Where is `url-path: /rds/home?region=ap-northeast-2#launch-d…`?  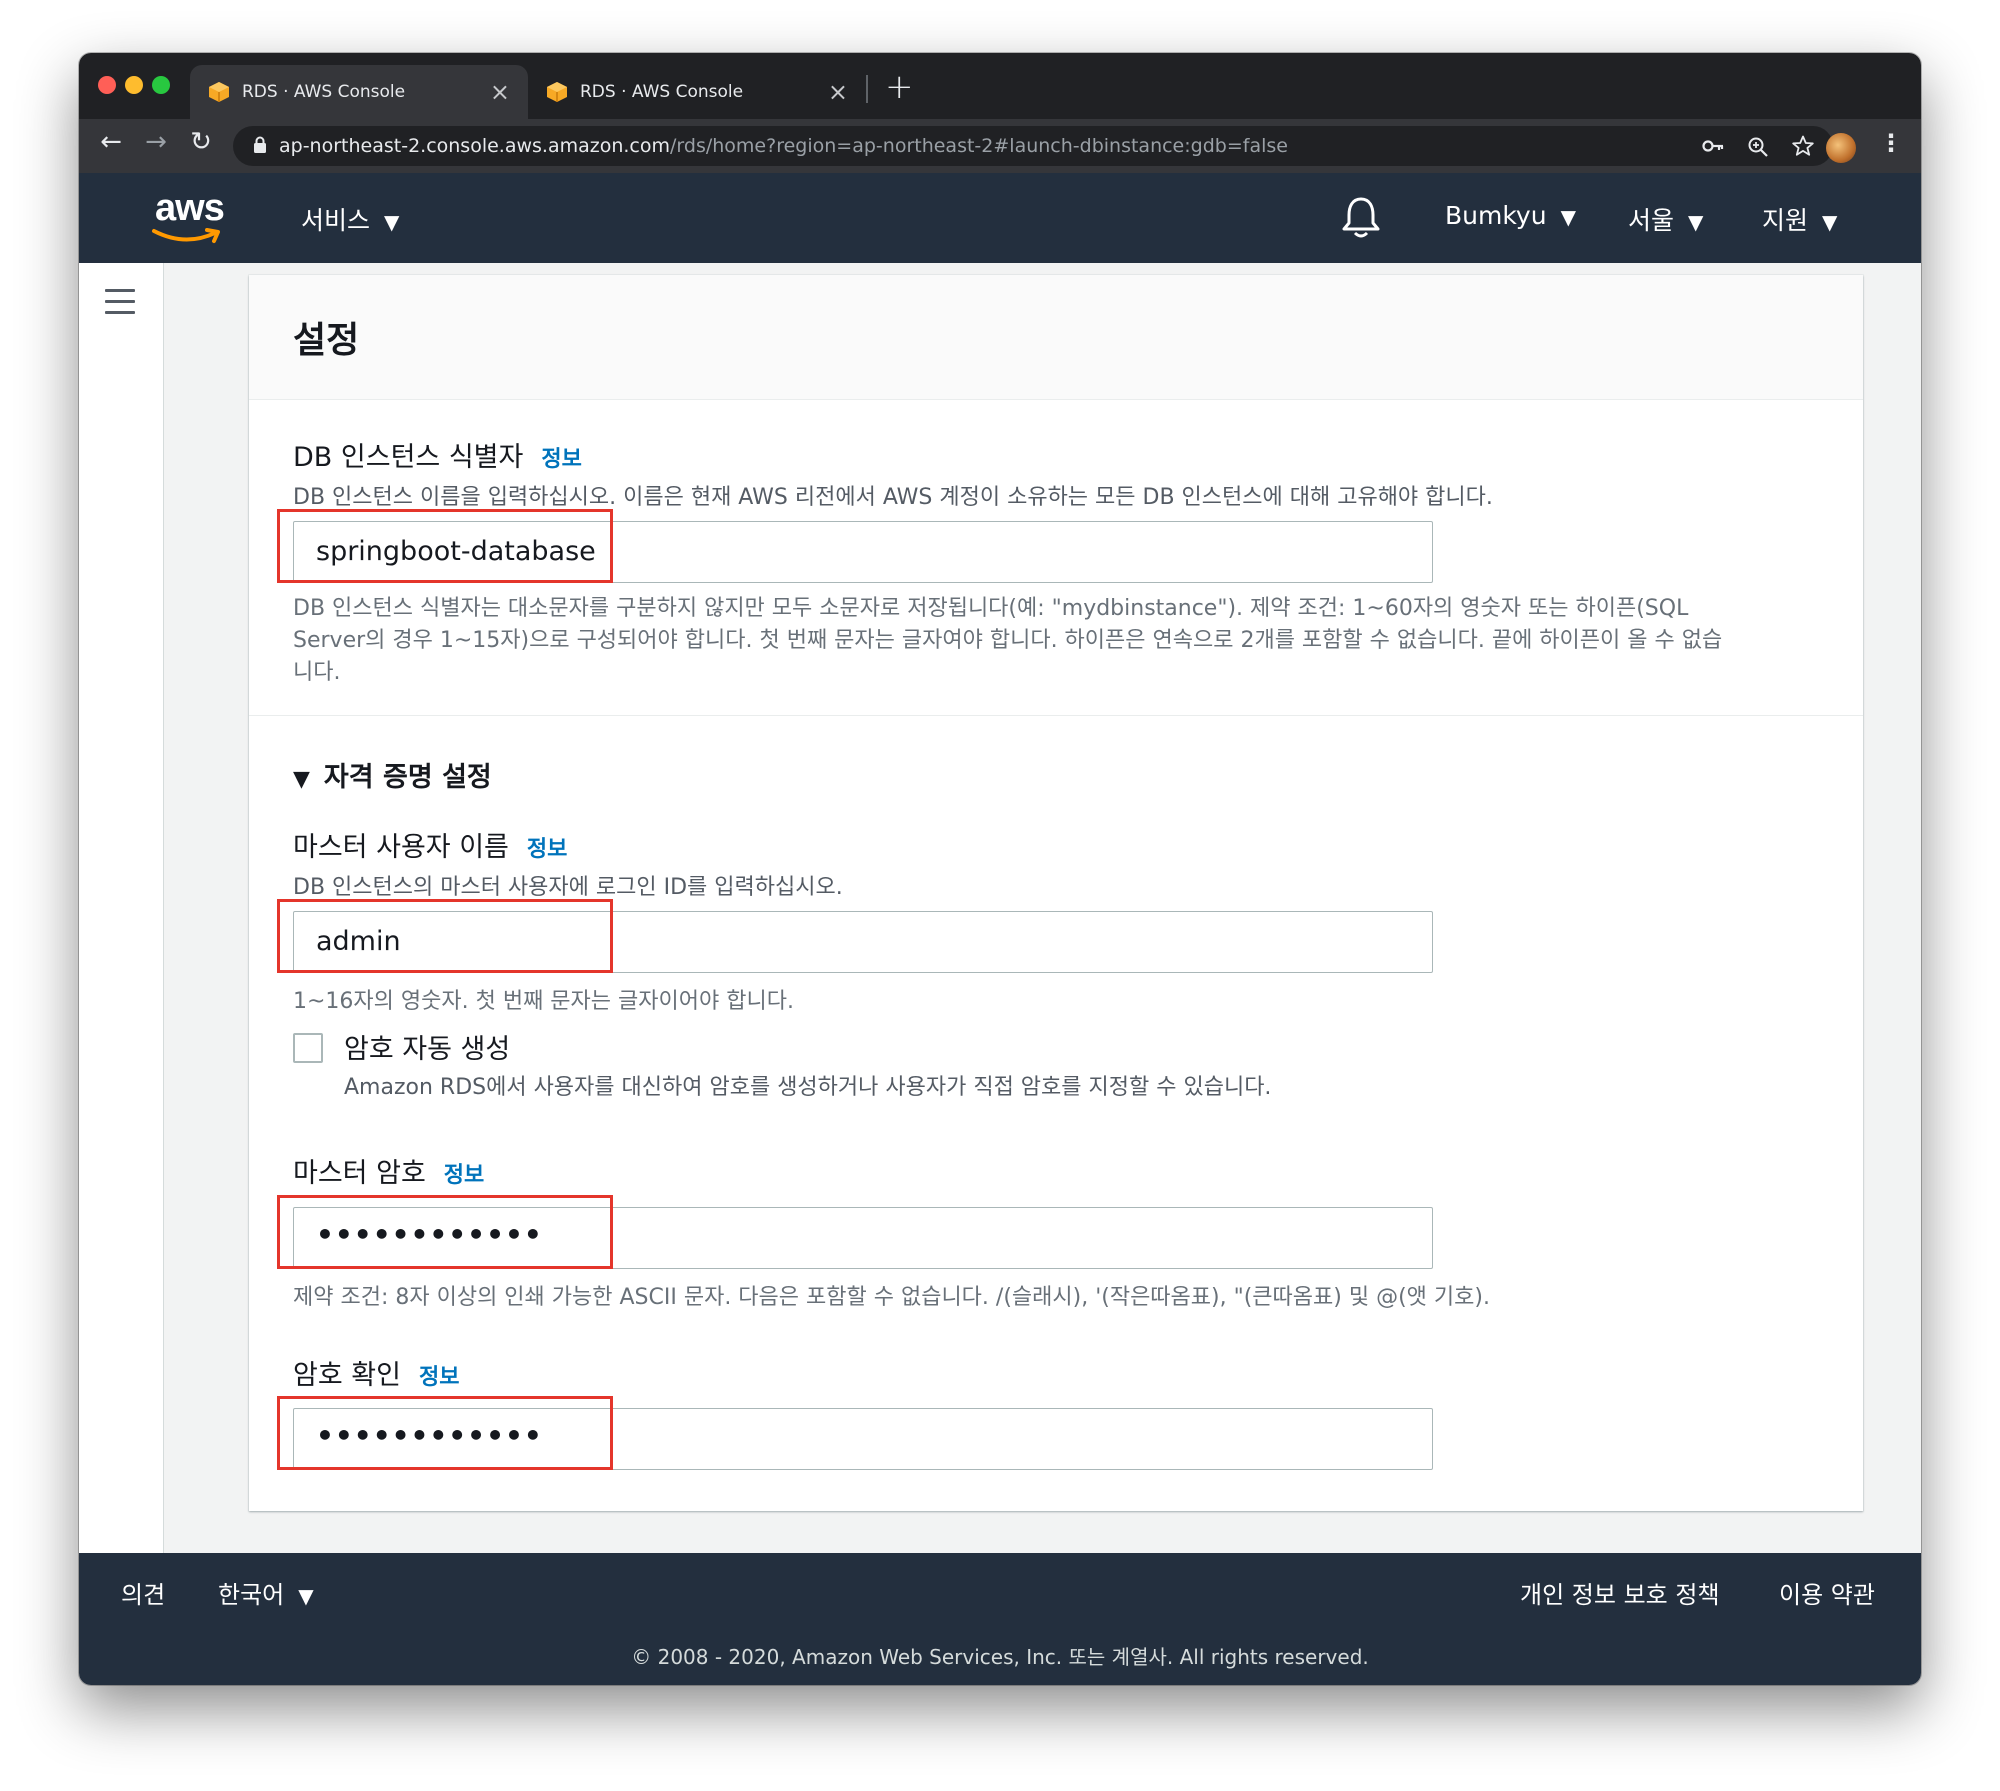
url-path: /rds/home?region=ap-northeast-2#launch-d… is located at coordinates (979, 146).